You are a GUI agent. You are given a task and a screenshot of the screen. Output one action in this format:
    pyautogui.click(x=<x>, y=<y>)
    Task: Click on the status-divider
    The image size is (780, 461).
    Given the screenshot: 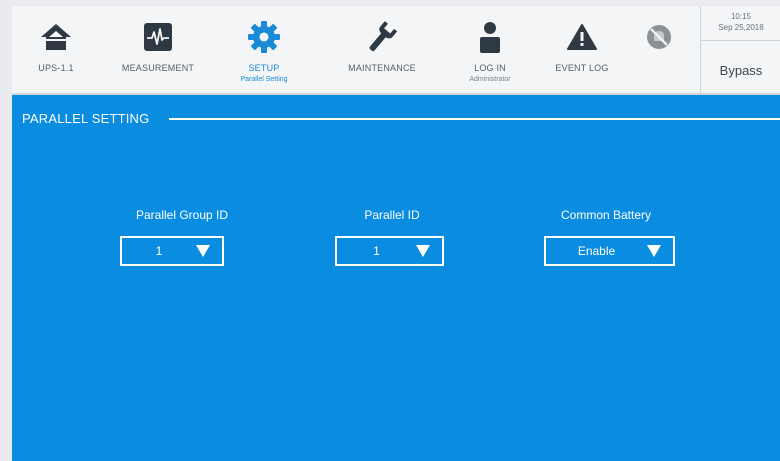 What is the action you would take?
    pyautogui.click(x=740, y=40)
    